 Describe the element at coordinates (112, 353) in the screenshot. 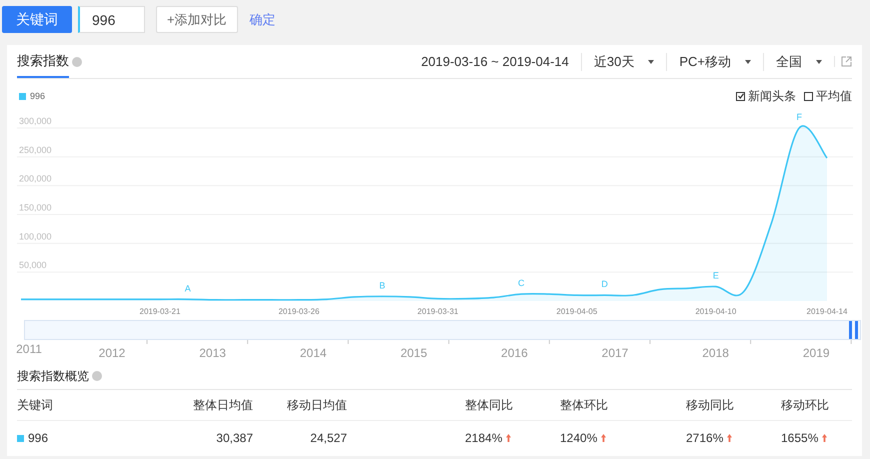

I see `year-label: 2012` at that location.